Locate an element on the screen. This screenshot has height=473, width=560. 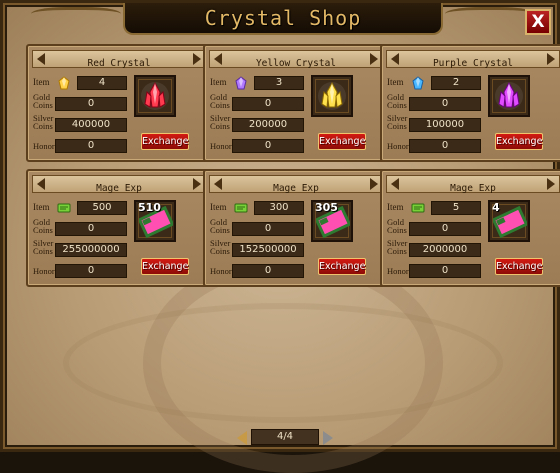
purple-gem-icon is located at coordinates (241, 82).